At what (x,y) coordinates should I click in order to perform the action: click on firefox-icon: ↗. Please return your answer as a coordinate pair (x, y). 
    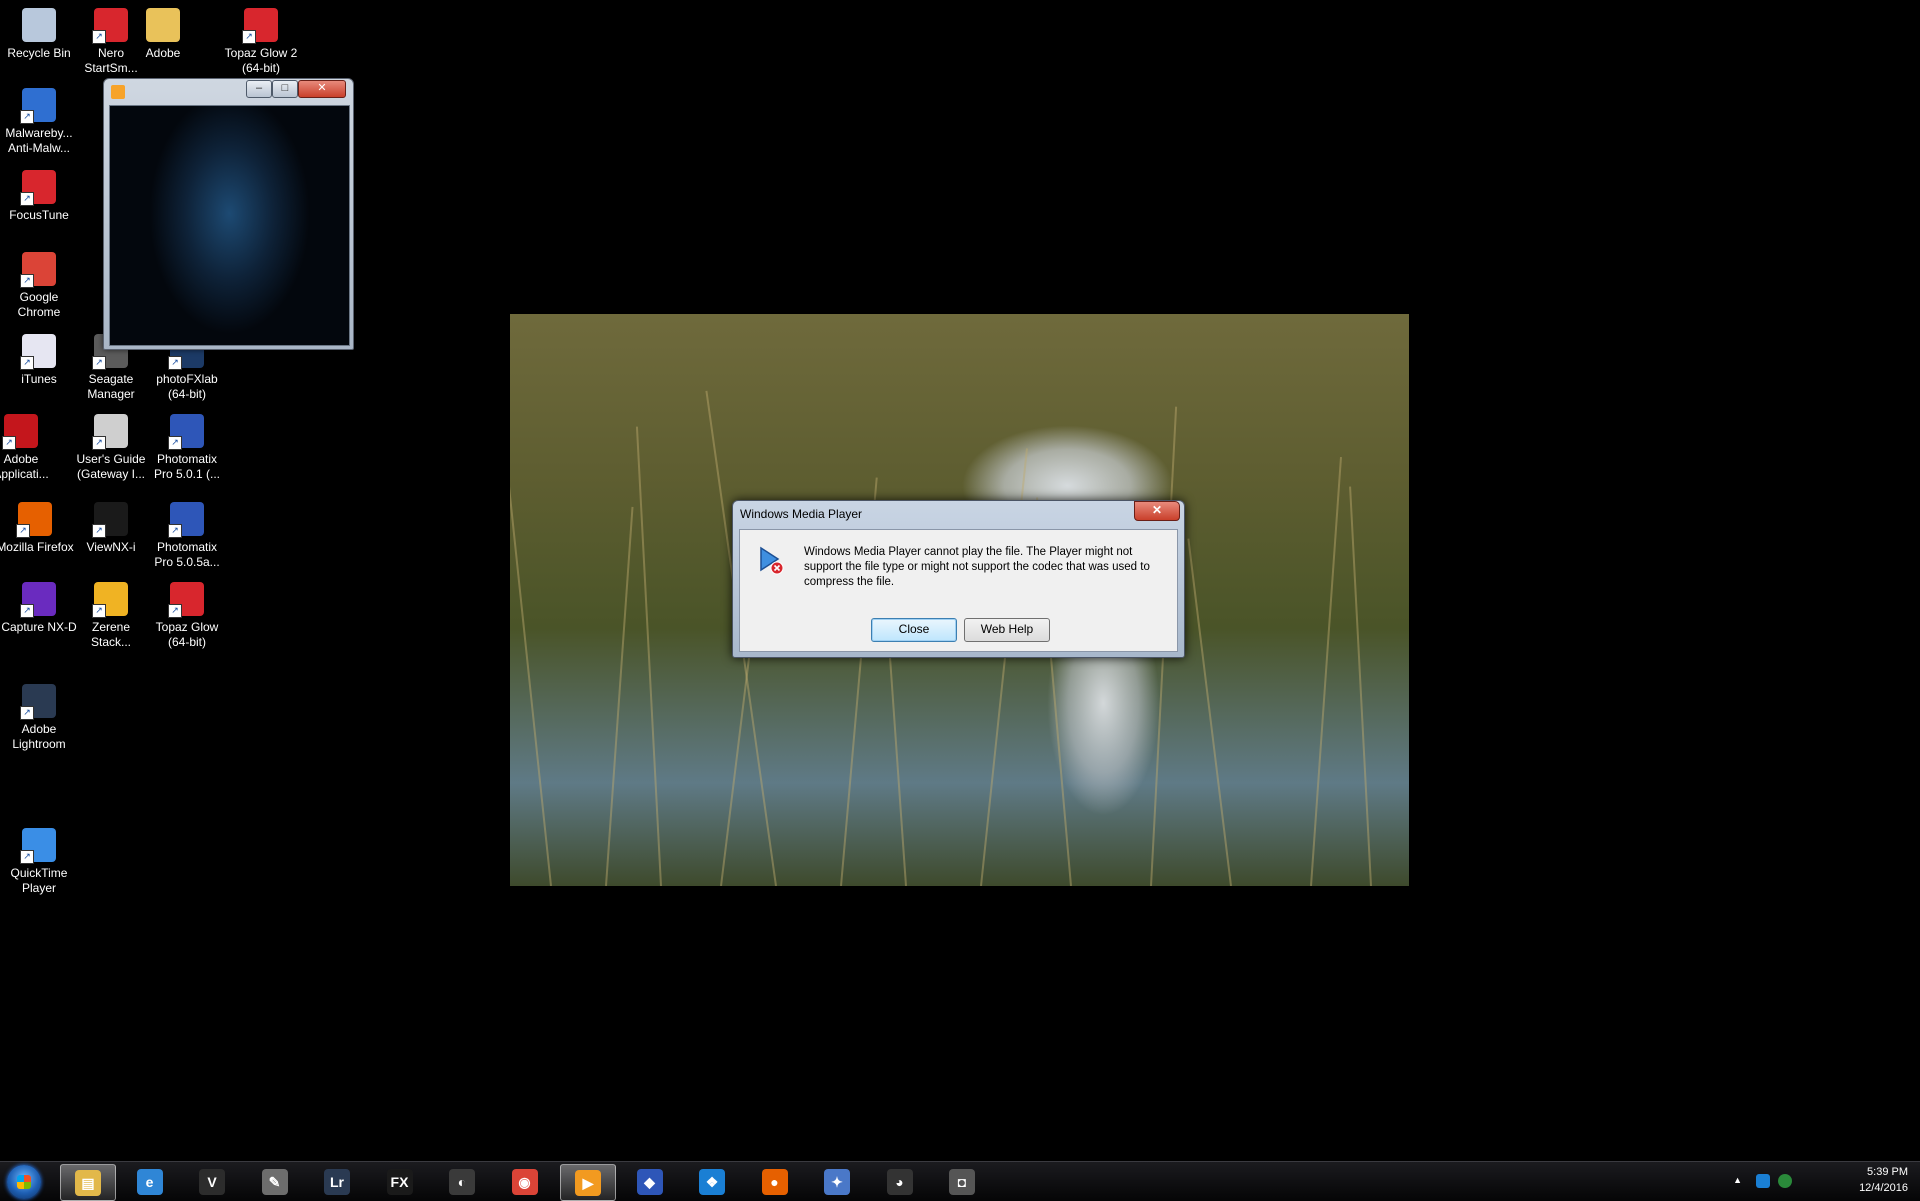
    Looking at the image, I should click on (34, 520).